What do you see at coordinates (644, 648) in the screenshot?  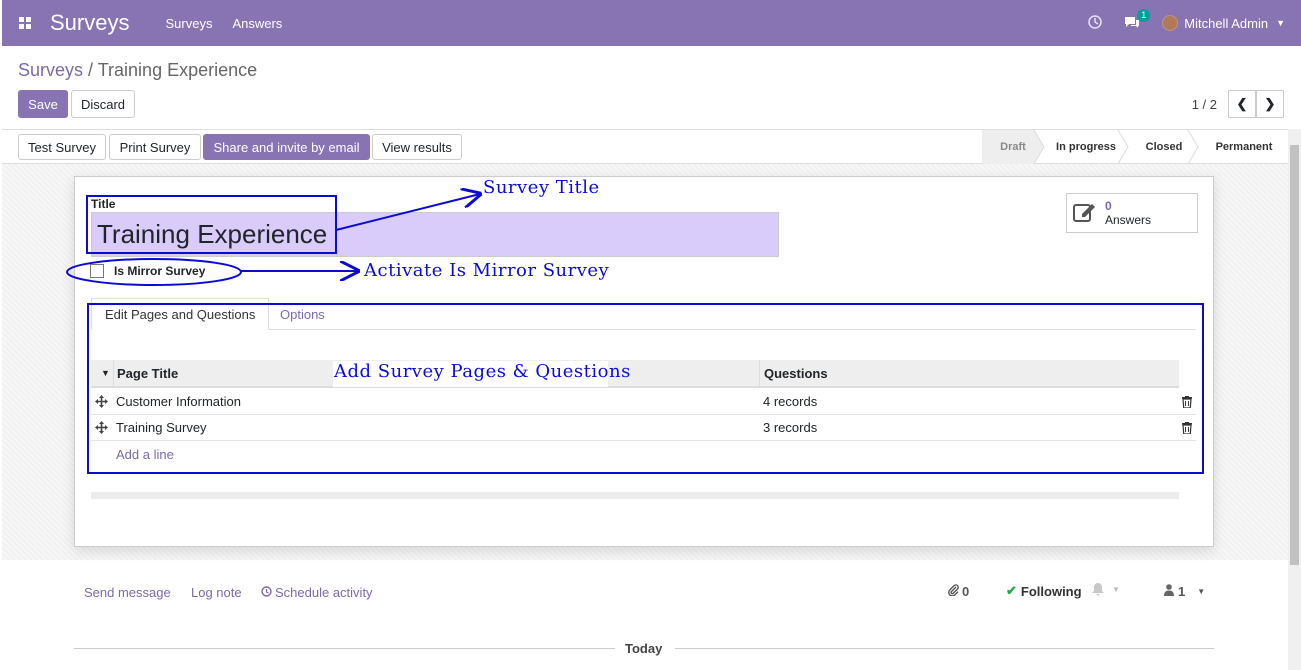 I see `today-separator: Today` at bounding box center [644, 648].